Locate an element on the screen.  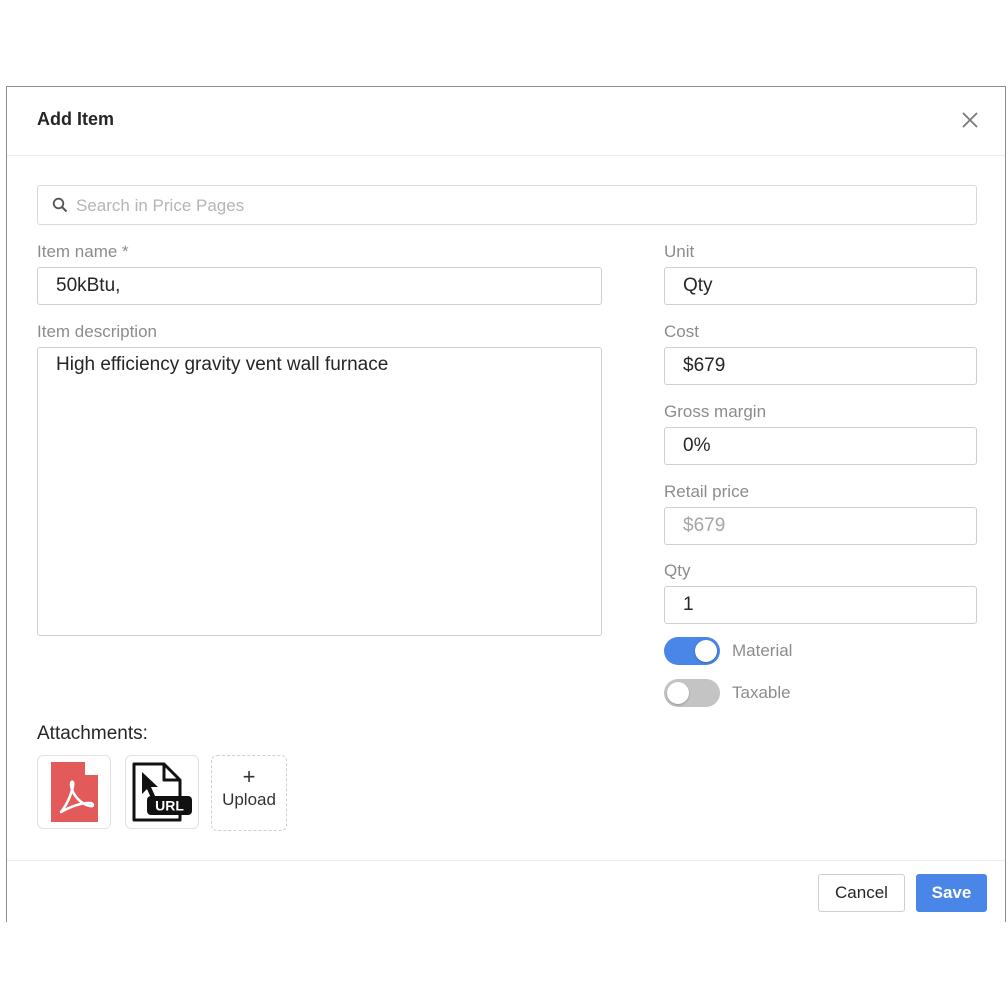
attachment-url: URL is located at coordinates (162, 792).